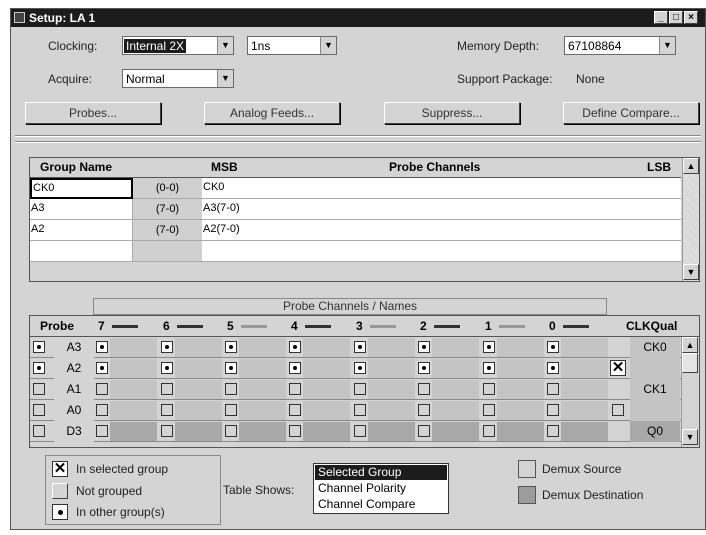  What do you see at coordinates (441, 251) in the screenshot?
I see `channels-cell` at bounding box center [441, 251].